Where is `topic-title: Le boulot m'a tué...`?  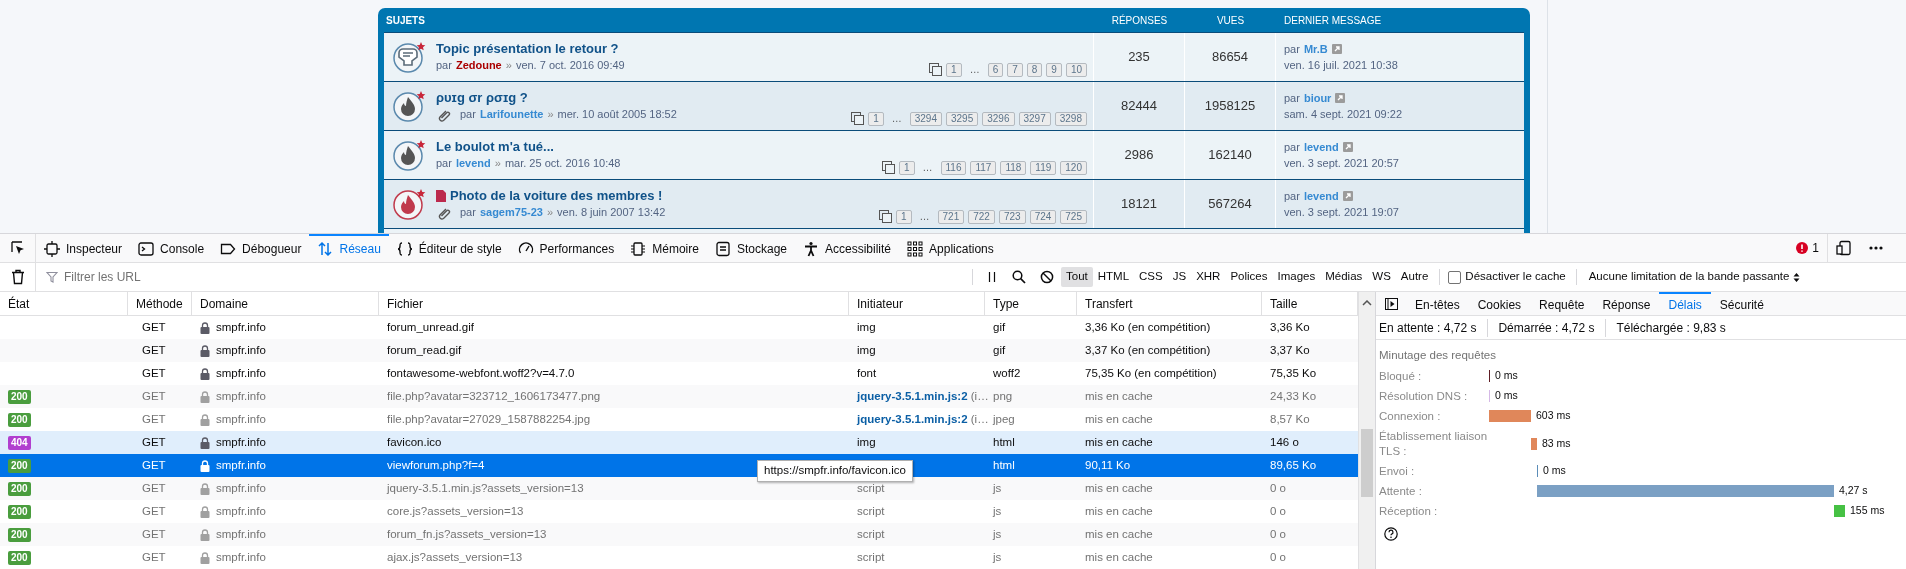
topic-title: Le boulot m'a tué... is located at coordinates (495, 147).